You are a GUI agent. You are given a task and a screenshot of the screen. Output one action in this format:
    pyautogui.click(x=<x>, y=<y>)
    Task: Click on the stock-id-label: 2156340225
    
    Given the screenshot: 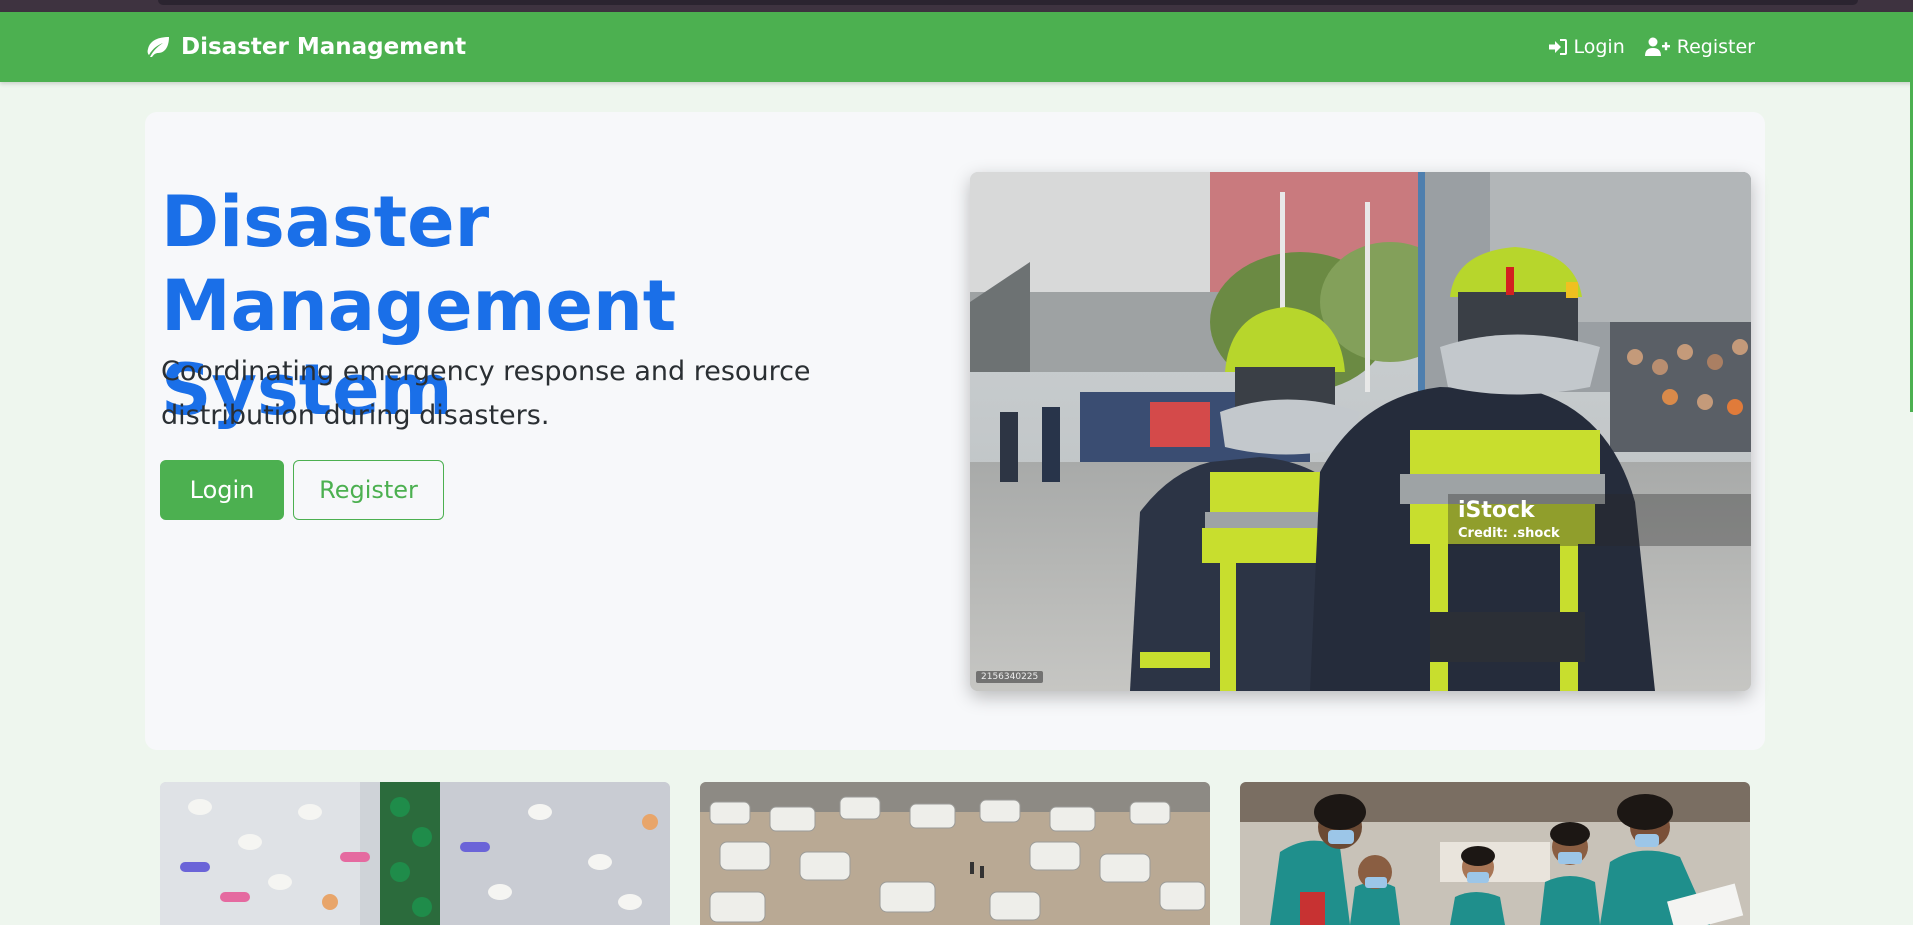 What is the action you would take?
    pyautogui.click(x=1010, y=677)
    